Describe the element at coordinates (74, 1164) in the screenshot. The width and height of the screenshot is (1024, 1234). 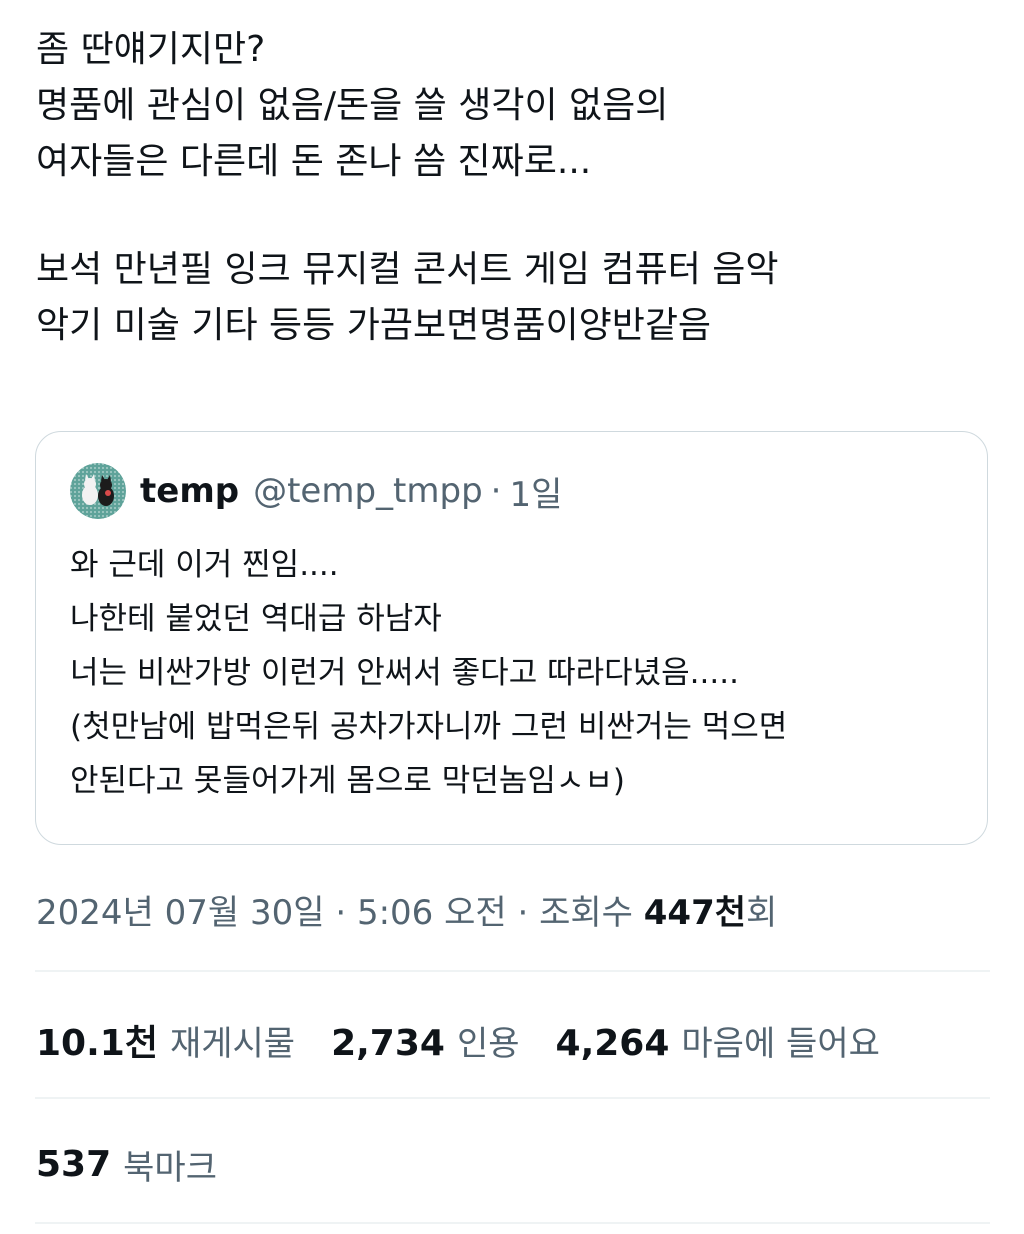
I see `bookmarks-count: 537` at that location.